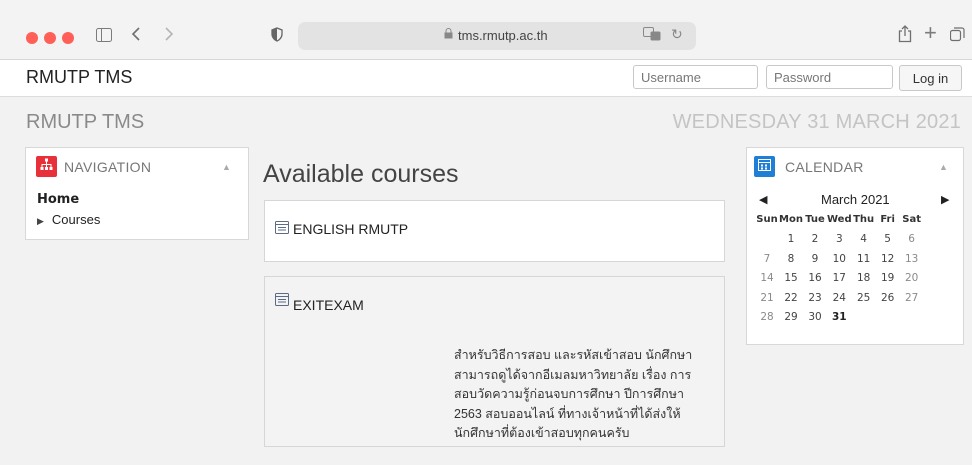 The image size is (972, 465). Describe the element at coordinates (911, 297) in the screenshot. I see `calendar-day: 27` at that location.